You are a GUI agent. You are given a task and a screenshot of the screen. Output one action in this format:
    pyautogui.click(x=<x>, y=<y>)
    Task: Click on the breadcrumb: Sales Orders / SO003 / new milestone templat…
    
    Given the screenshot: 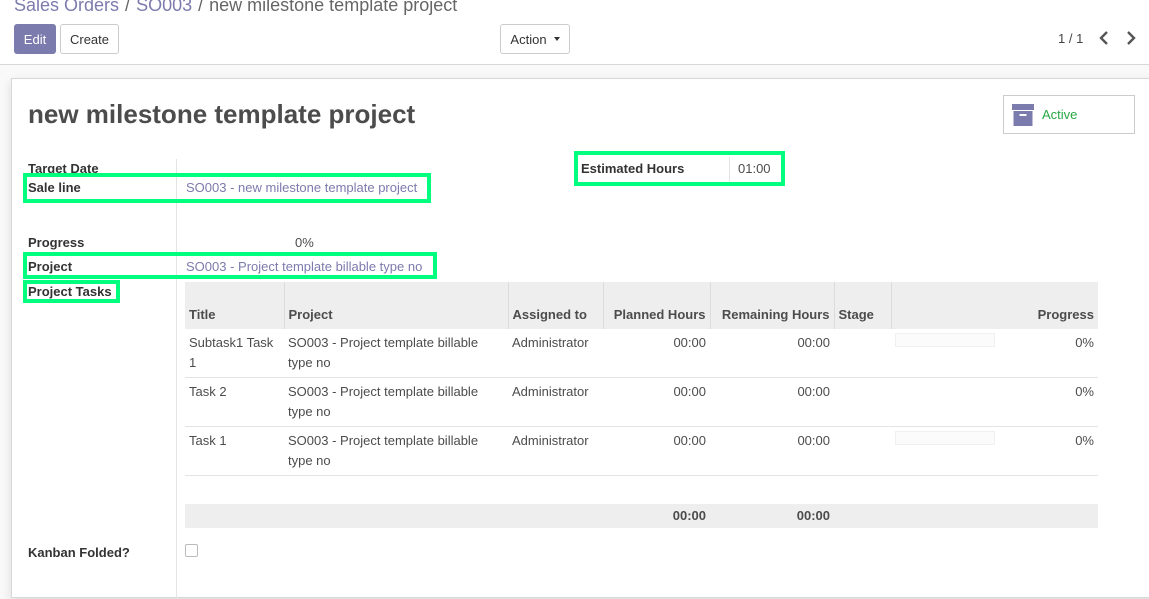 What is the action you would take?
    pyautogui.click(x=235, y=8)
    